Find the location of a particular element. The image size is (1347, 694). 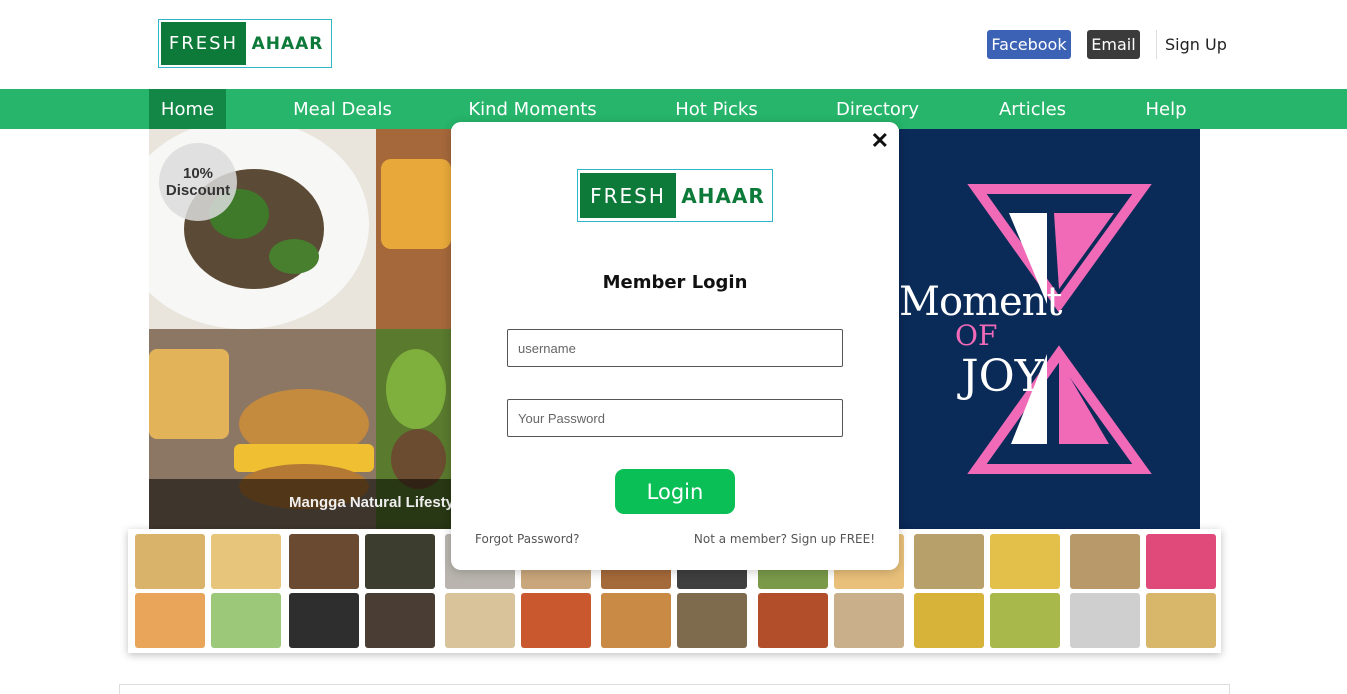

discount-badge: 10% Discount is located at coordinates (198, 182).